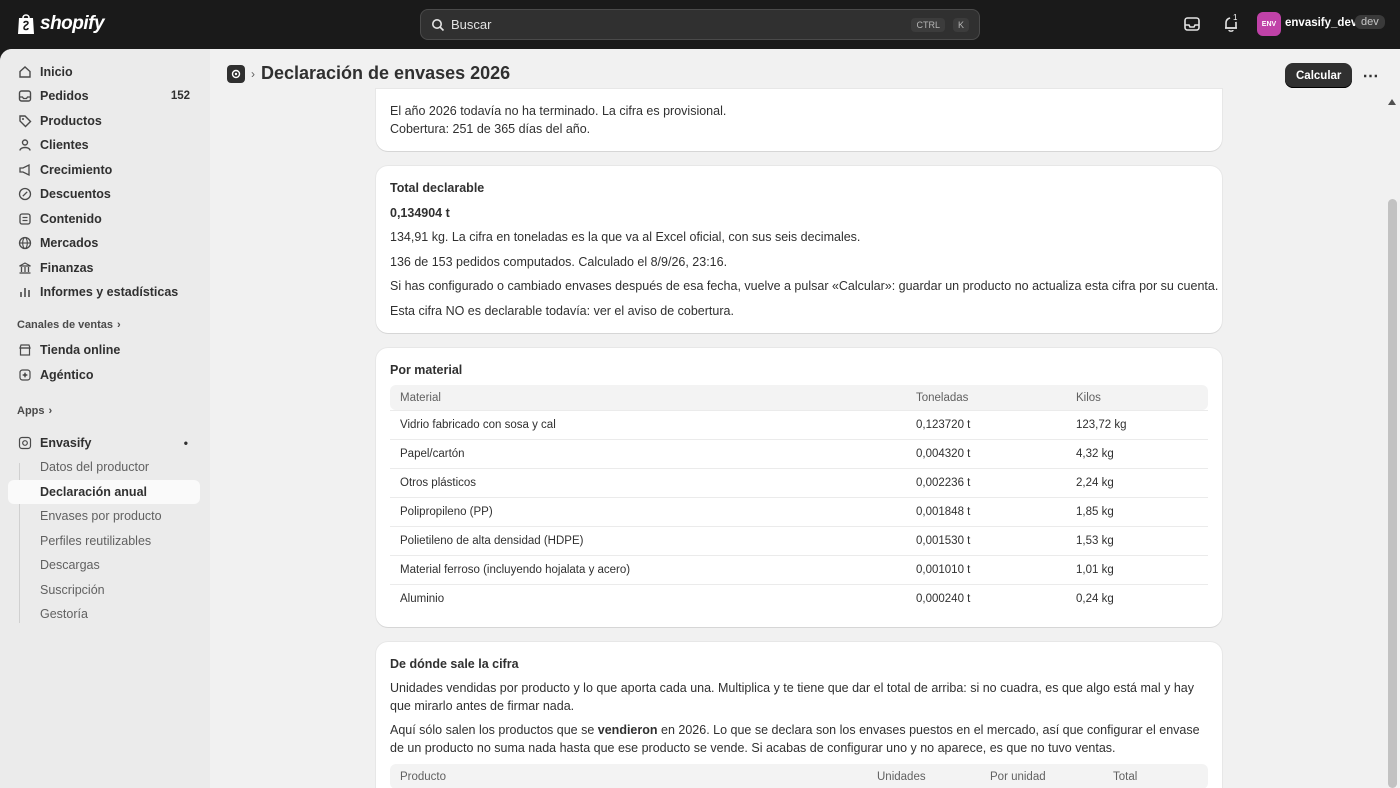 This screenshot has width=1400, height=788. Describe the element at coordinates (492, 541) in the screenshot. I see `cell-material: Polietileno de alta densidad (HDPE)` at that location.